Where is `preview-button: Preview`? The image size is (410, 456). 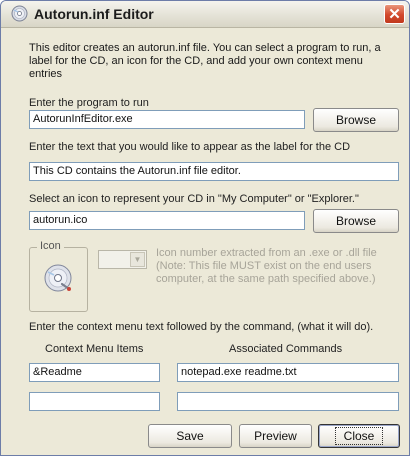 preview-button: Preview is located at coordinates (275, 436).